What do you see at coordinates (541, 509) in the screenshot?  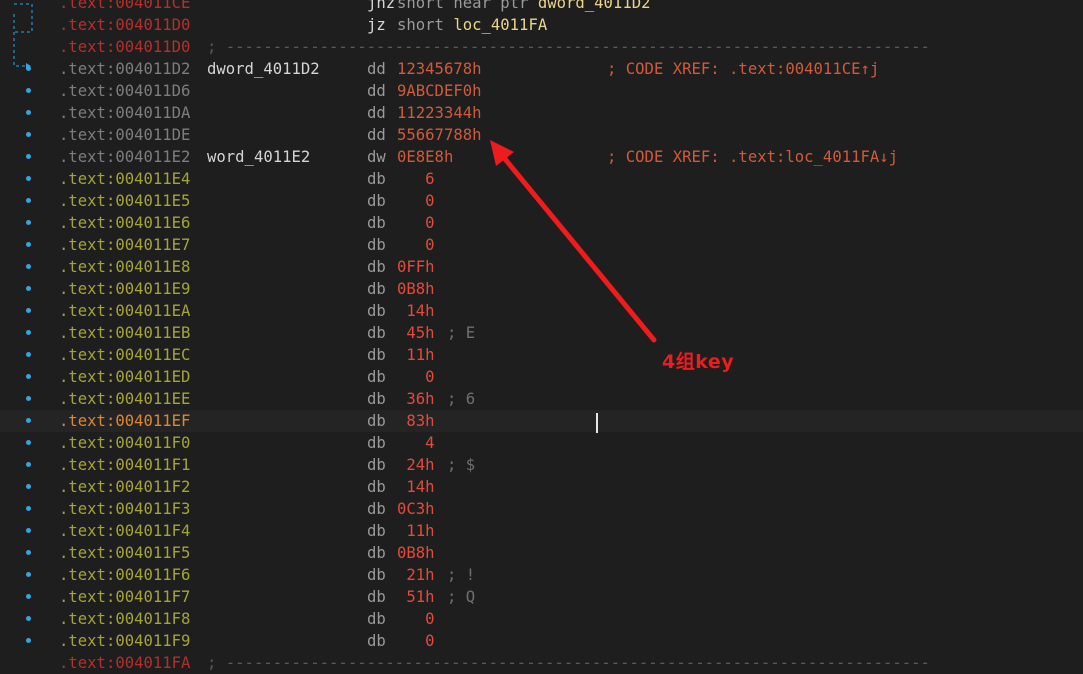 I see `listing-line: .text:004011F3 db 0C3h` at bounding box center [541, 509].